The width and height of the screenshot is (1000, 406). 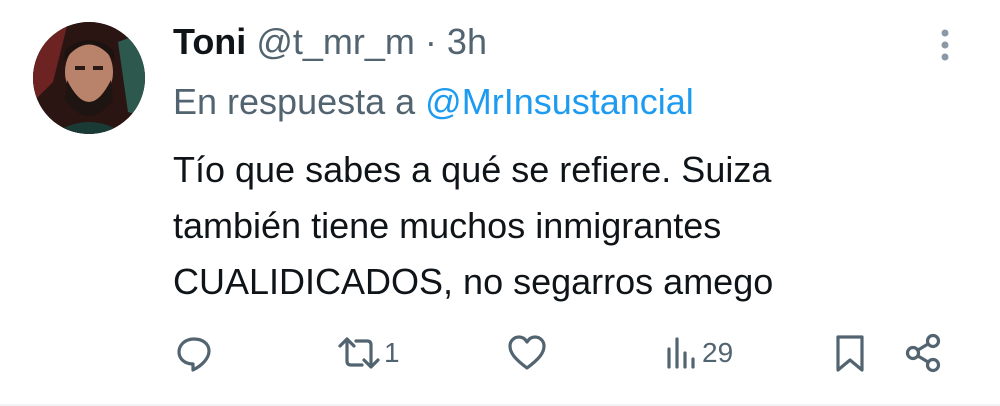 I want to click on like-button, so click(x=527, y=353).